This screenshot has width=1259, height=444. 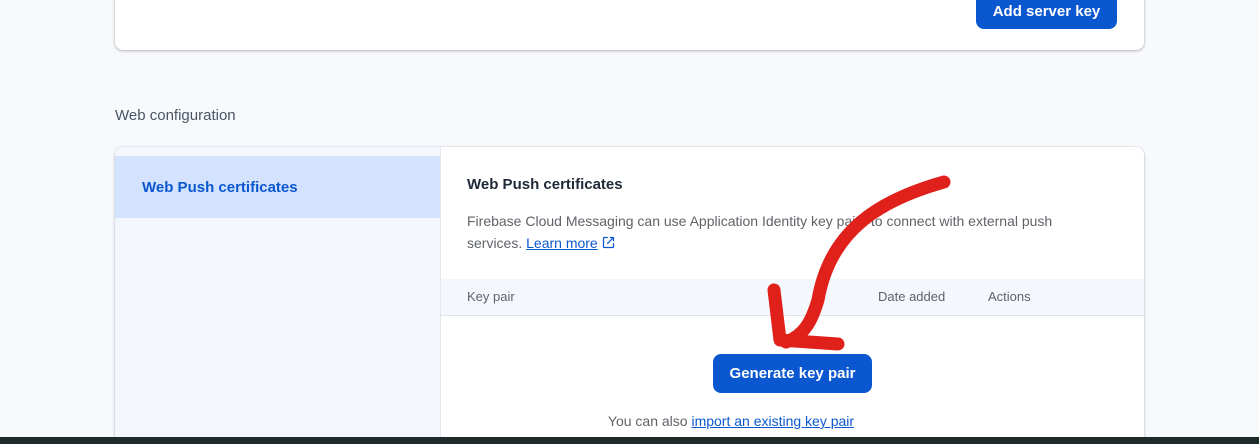 What do you see at coordinates (545, 184) in the screenshot?
I see `content-title: Web Push certificates` at bounding box center [545, 184].